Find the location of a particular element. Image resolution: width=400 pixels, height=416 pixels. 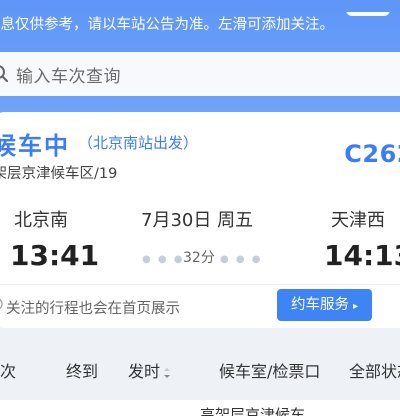

book-car-button: 约车服务 ▸ is located at coordinates (324, 305).